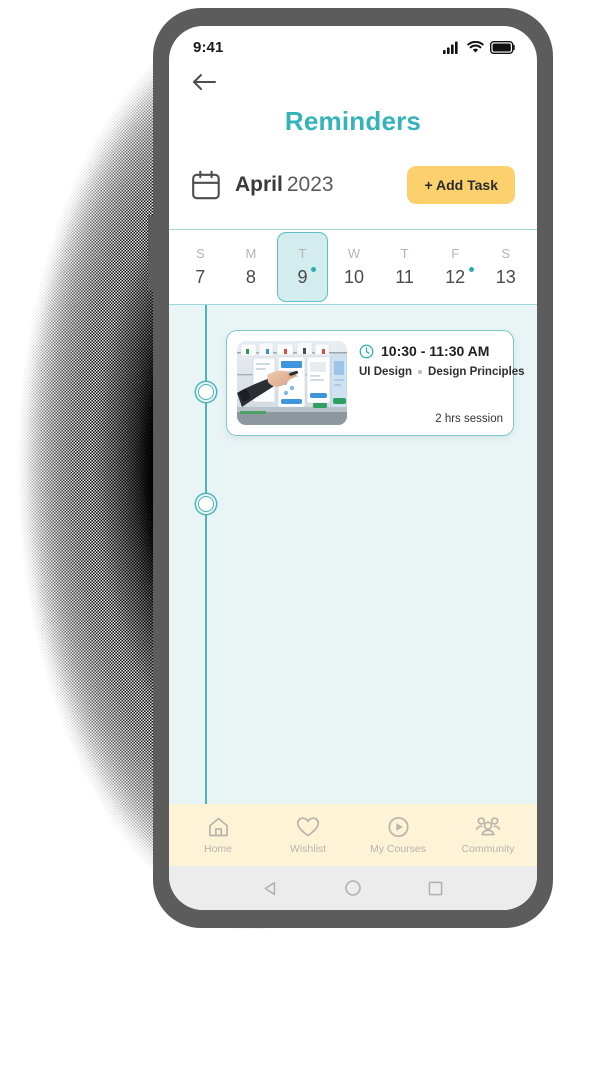 The width and height of the screenshot is (604, 1089). Describe the element at coordinates (308, 848) in the screenshot. I see `nav-label-wishlist: Wishlist` at that location.